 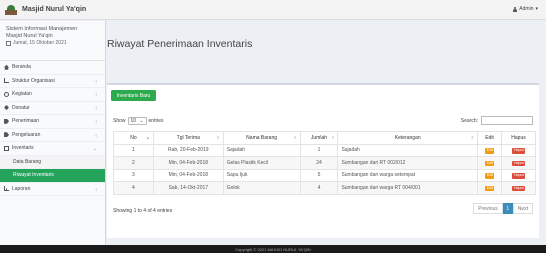 What do you see at coordinates (273, 10) in the screenshot?
I see `top-bar: Masjid Nurul Ya'qin Admin ▾` at bounding box center [273, 10].